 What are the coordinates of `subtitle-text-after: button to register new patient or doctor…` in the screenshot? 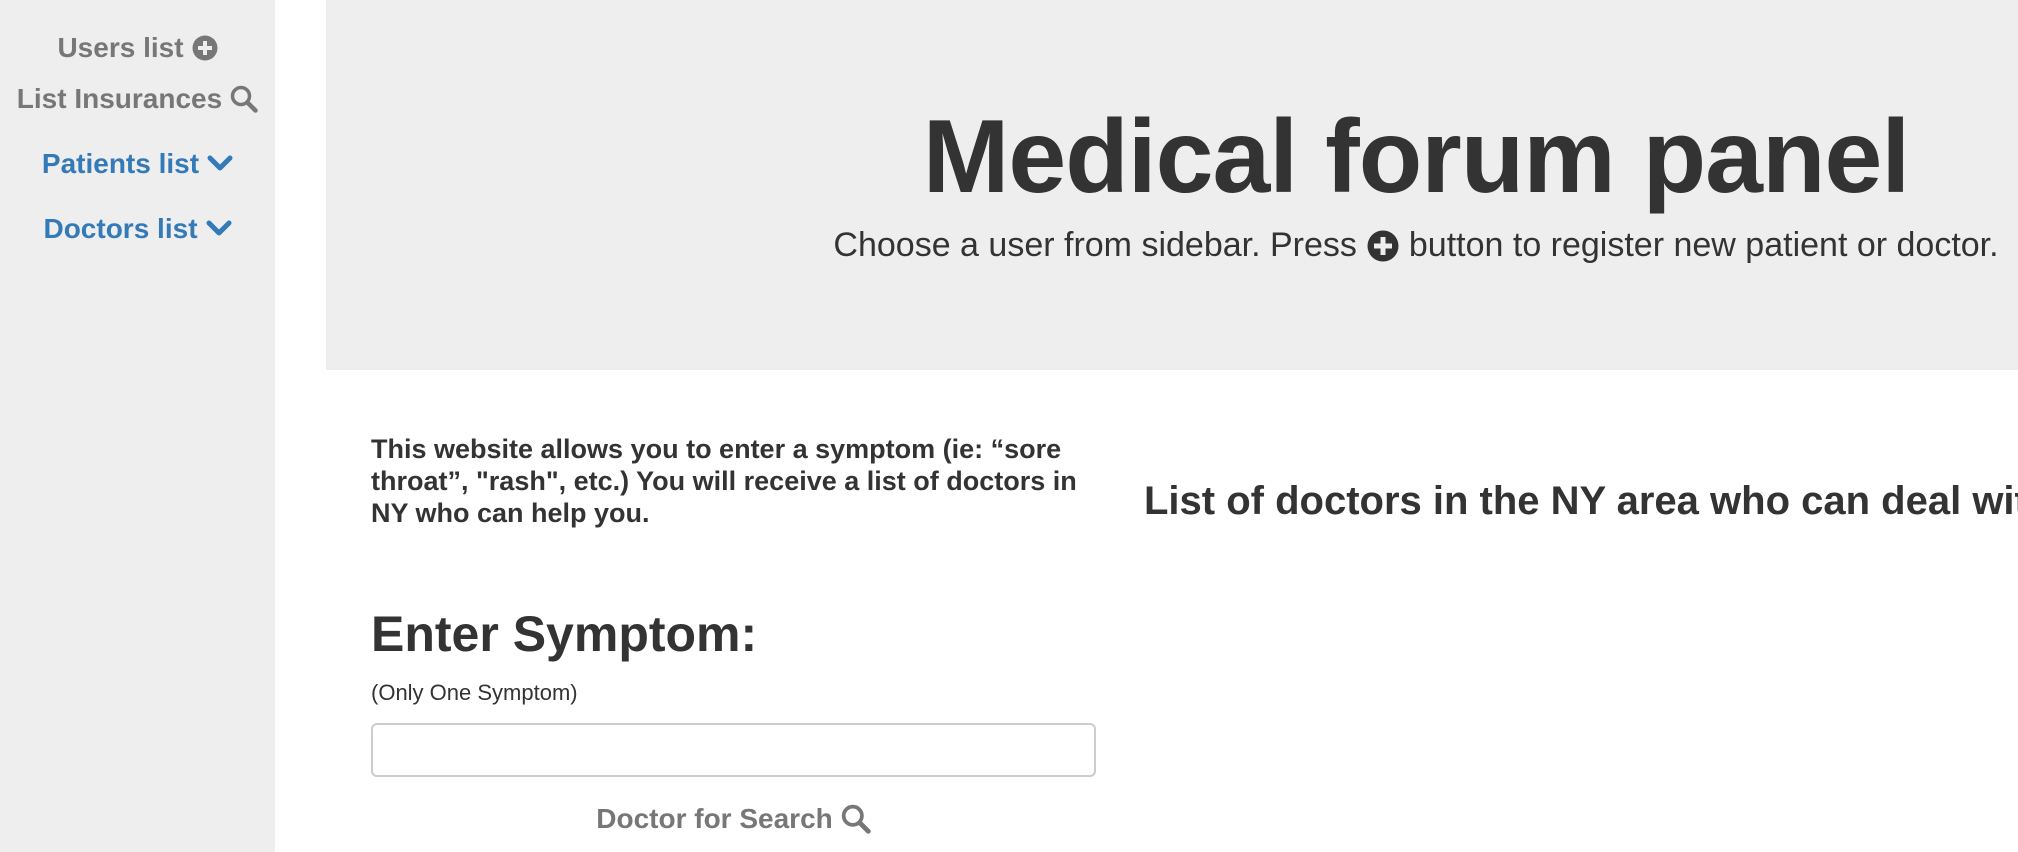 It's located at (1703, 245).